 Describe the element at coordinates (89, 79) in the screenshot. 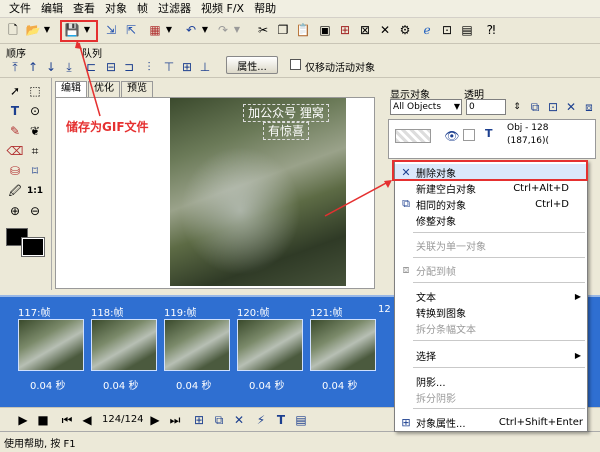

I see `arrow-to-save` at that location.